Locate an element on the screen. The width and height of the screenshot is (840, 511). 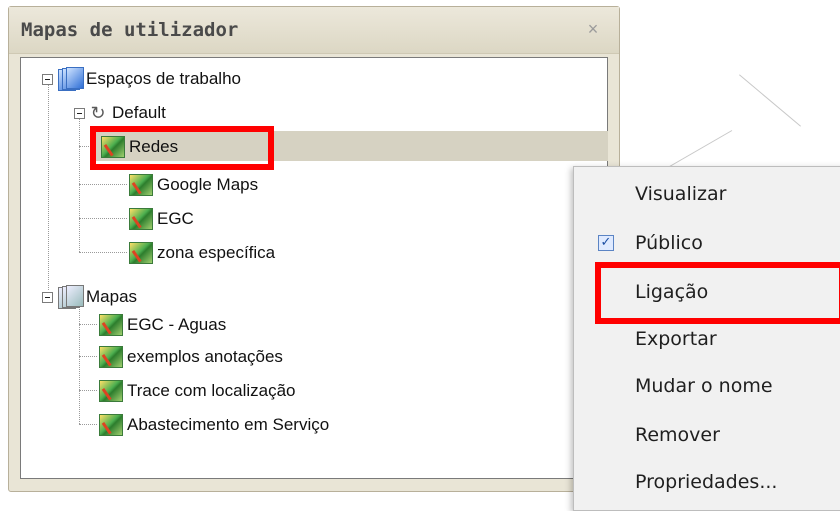
menu-item-label: Visualizar is located at coordinates (681, 194).